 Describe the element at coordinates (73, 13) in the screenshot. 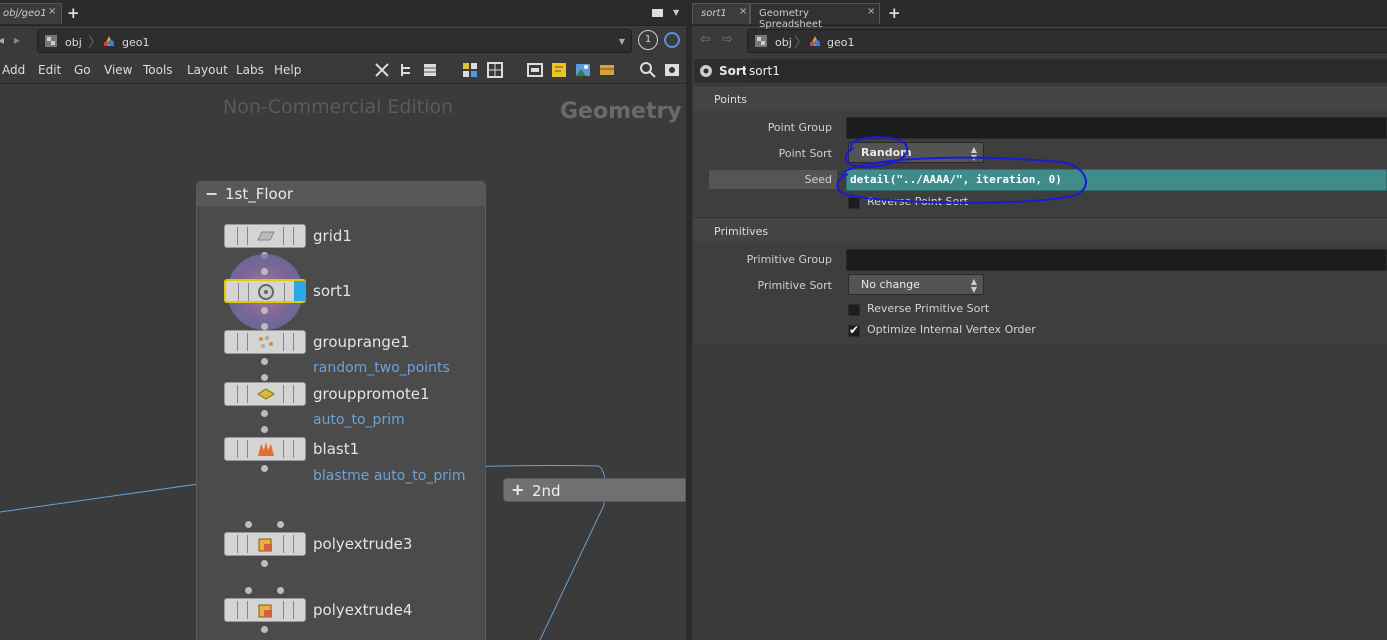

I see `add-tab-icon: +` at that location.